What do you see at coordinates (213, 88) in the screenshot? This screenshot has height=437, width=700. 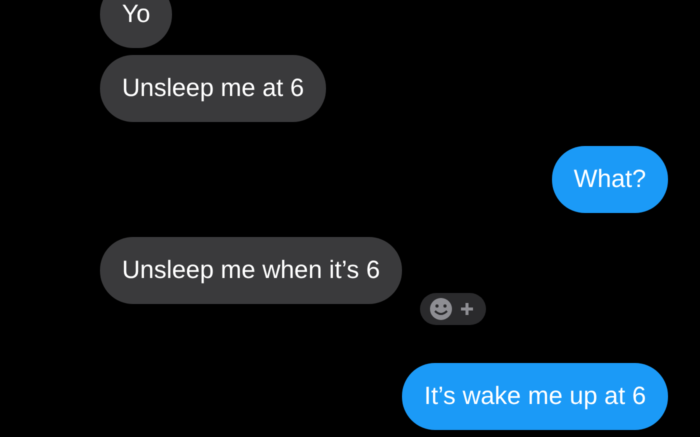 I see `message-bubble: Unsleep me at 6` at bounding box center [213, 88].